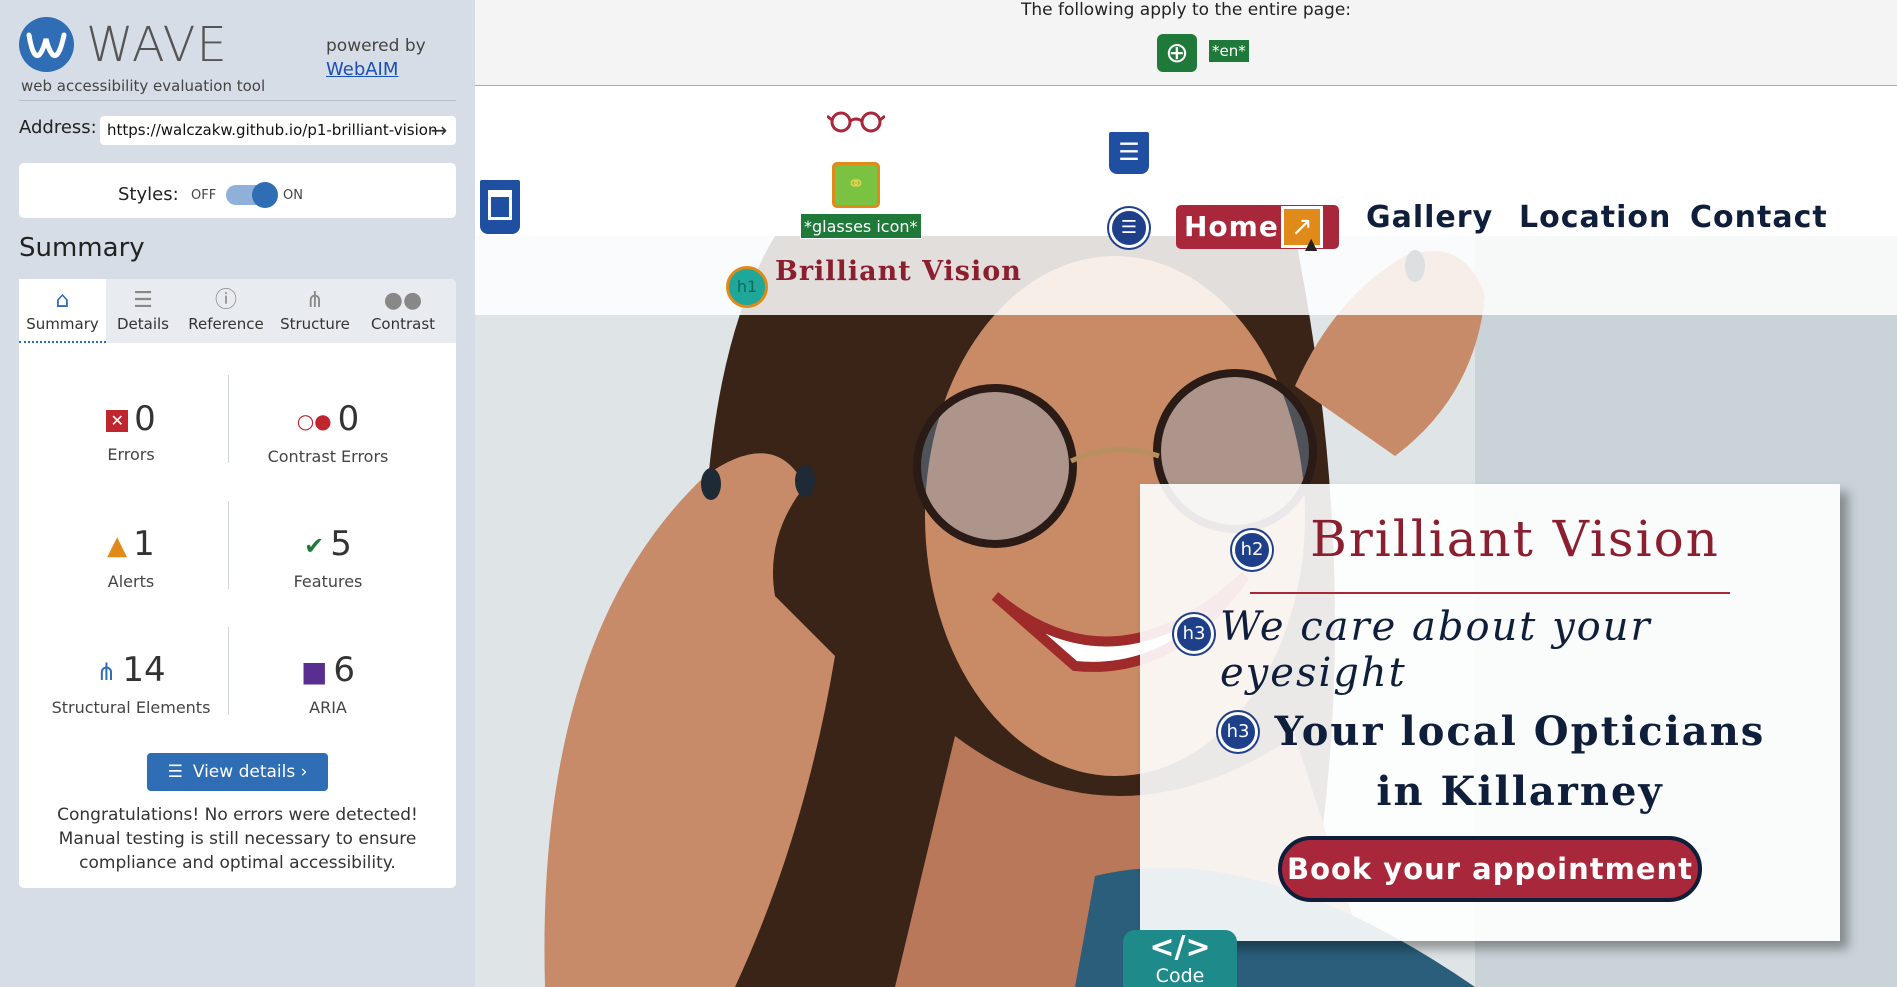  I want to click on code-toggle-tab: </> Code, so click(1180, 958).